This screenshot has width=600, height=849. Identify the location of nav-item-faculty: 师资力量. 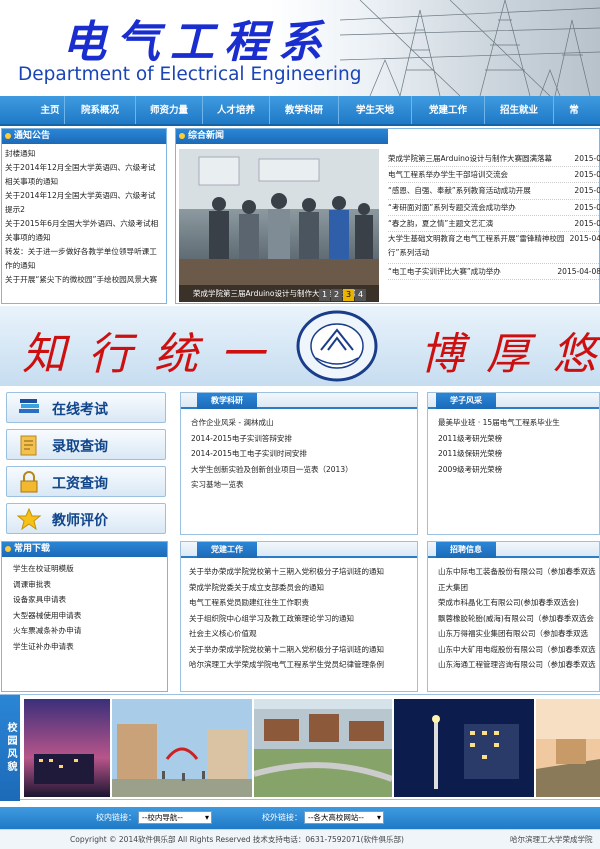
(169, 110).